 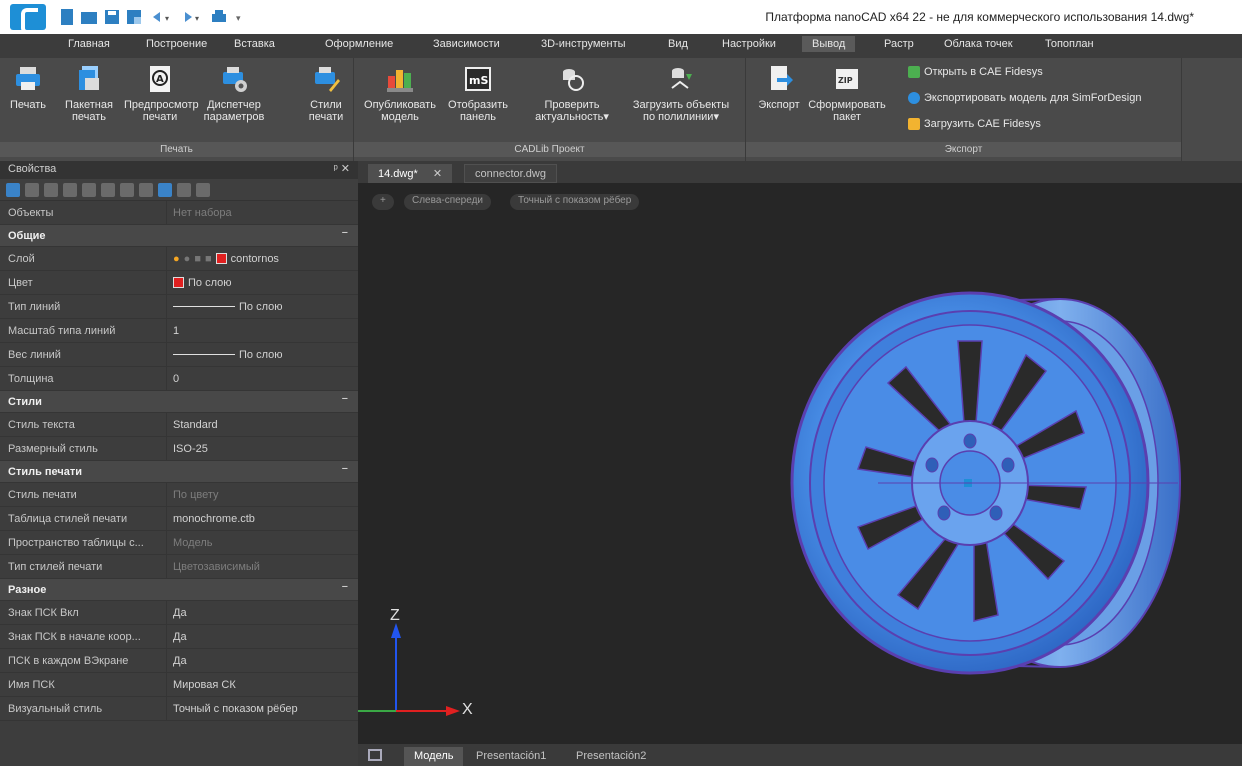 What do you see at coordinates (262, 306) in the screenshot?
I see `linetype-value: По слою` at bounding box center [262, 306].